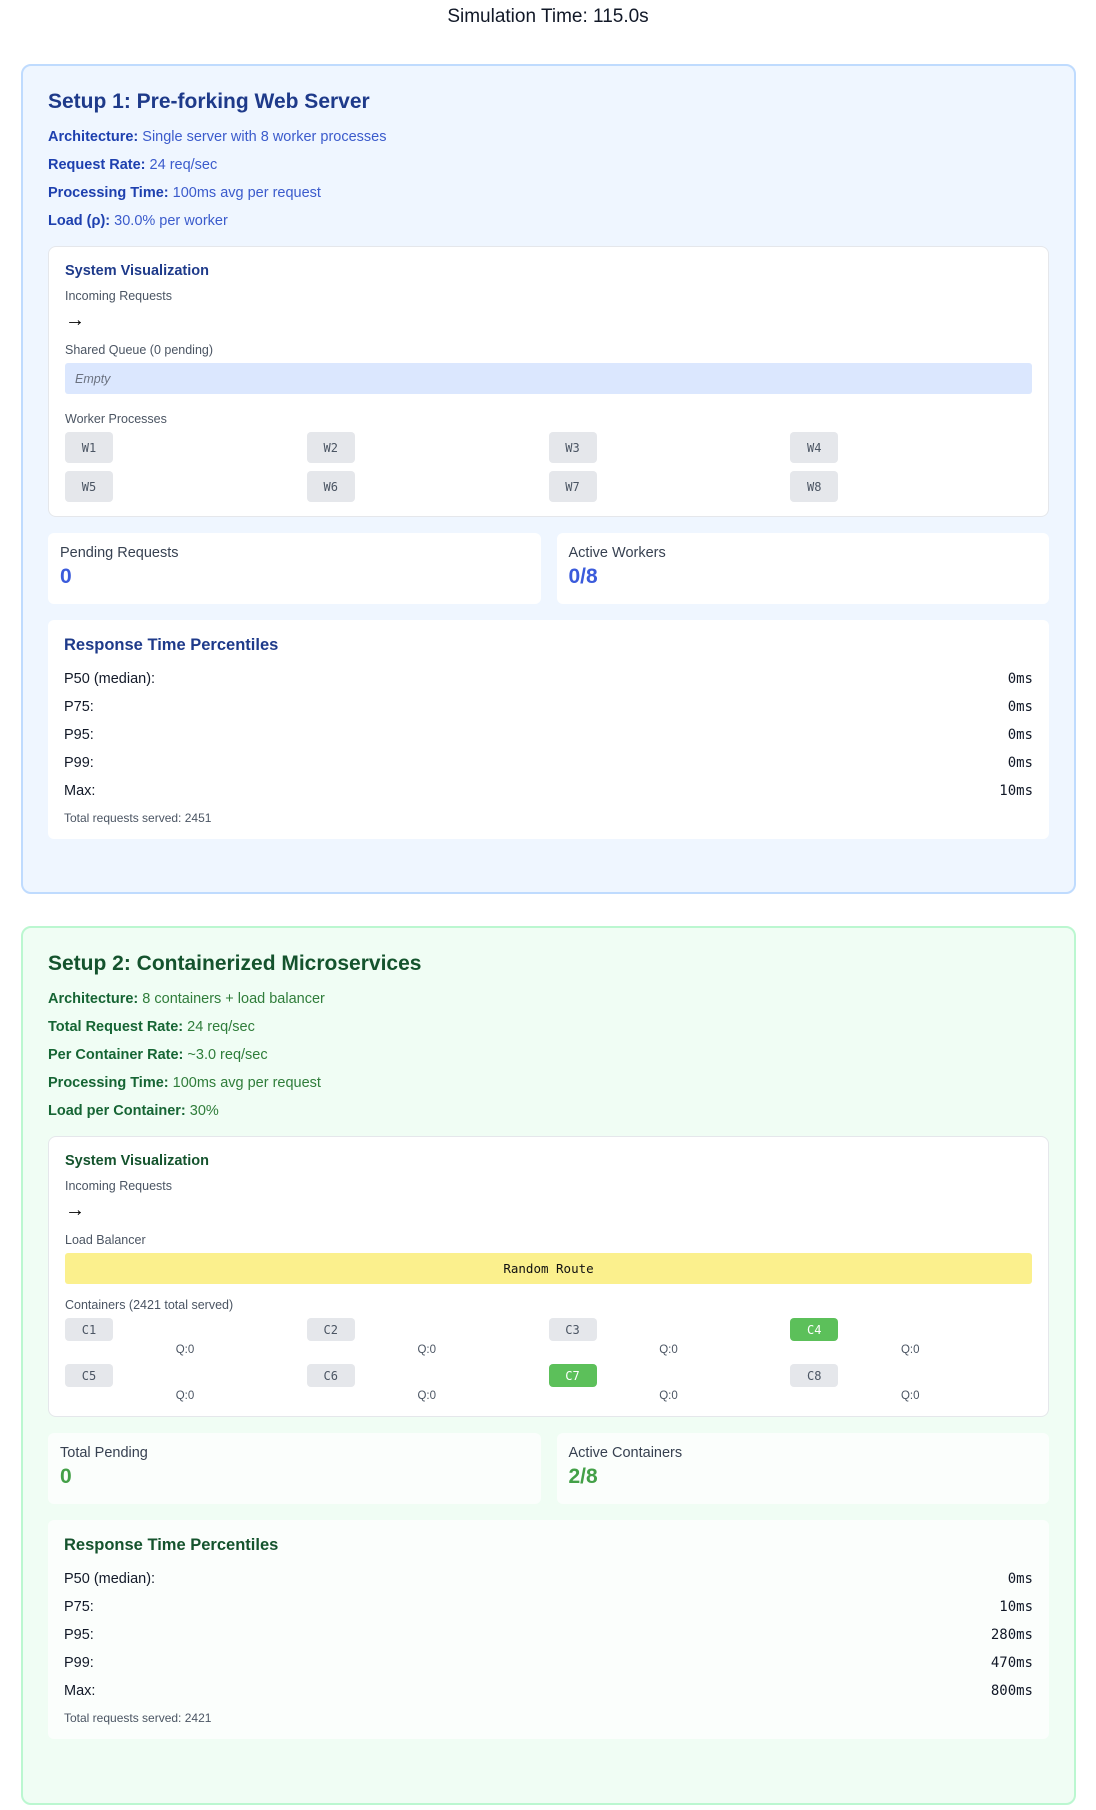  What do you see at coordinates (548, 1468) in the screenshot?
I see `setup-2-stats: Total Pending 0 Active Containers 2/8` at bounding box center [548, 1468].